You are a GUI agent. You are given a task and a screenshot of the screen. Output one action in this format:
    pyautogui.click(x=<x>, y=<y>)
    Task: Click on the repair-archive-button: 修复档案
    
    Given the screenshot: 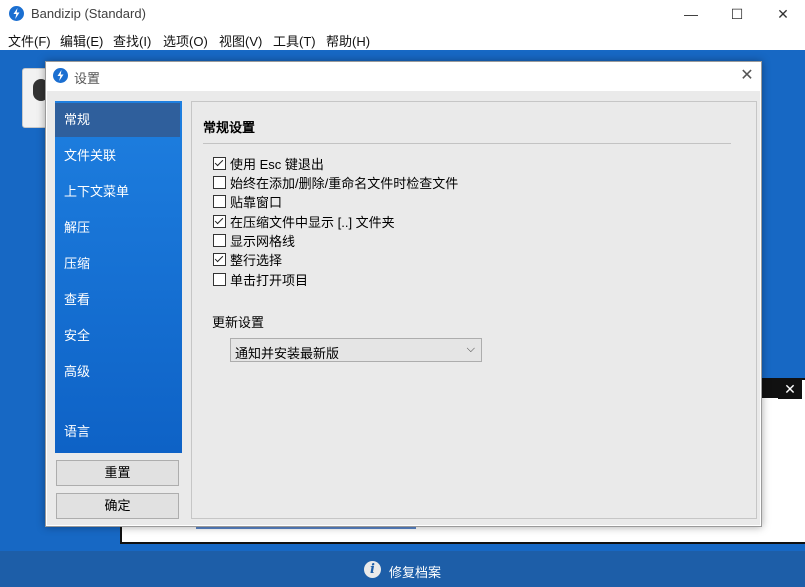 What is the action you would take?
    pyautogui.click(x=415, y=571)
    